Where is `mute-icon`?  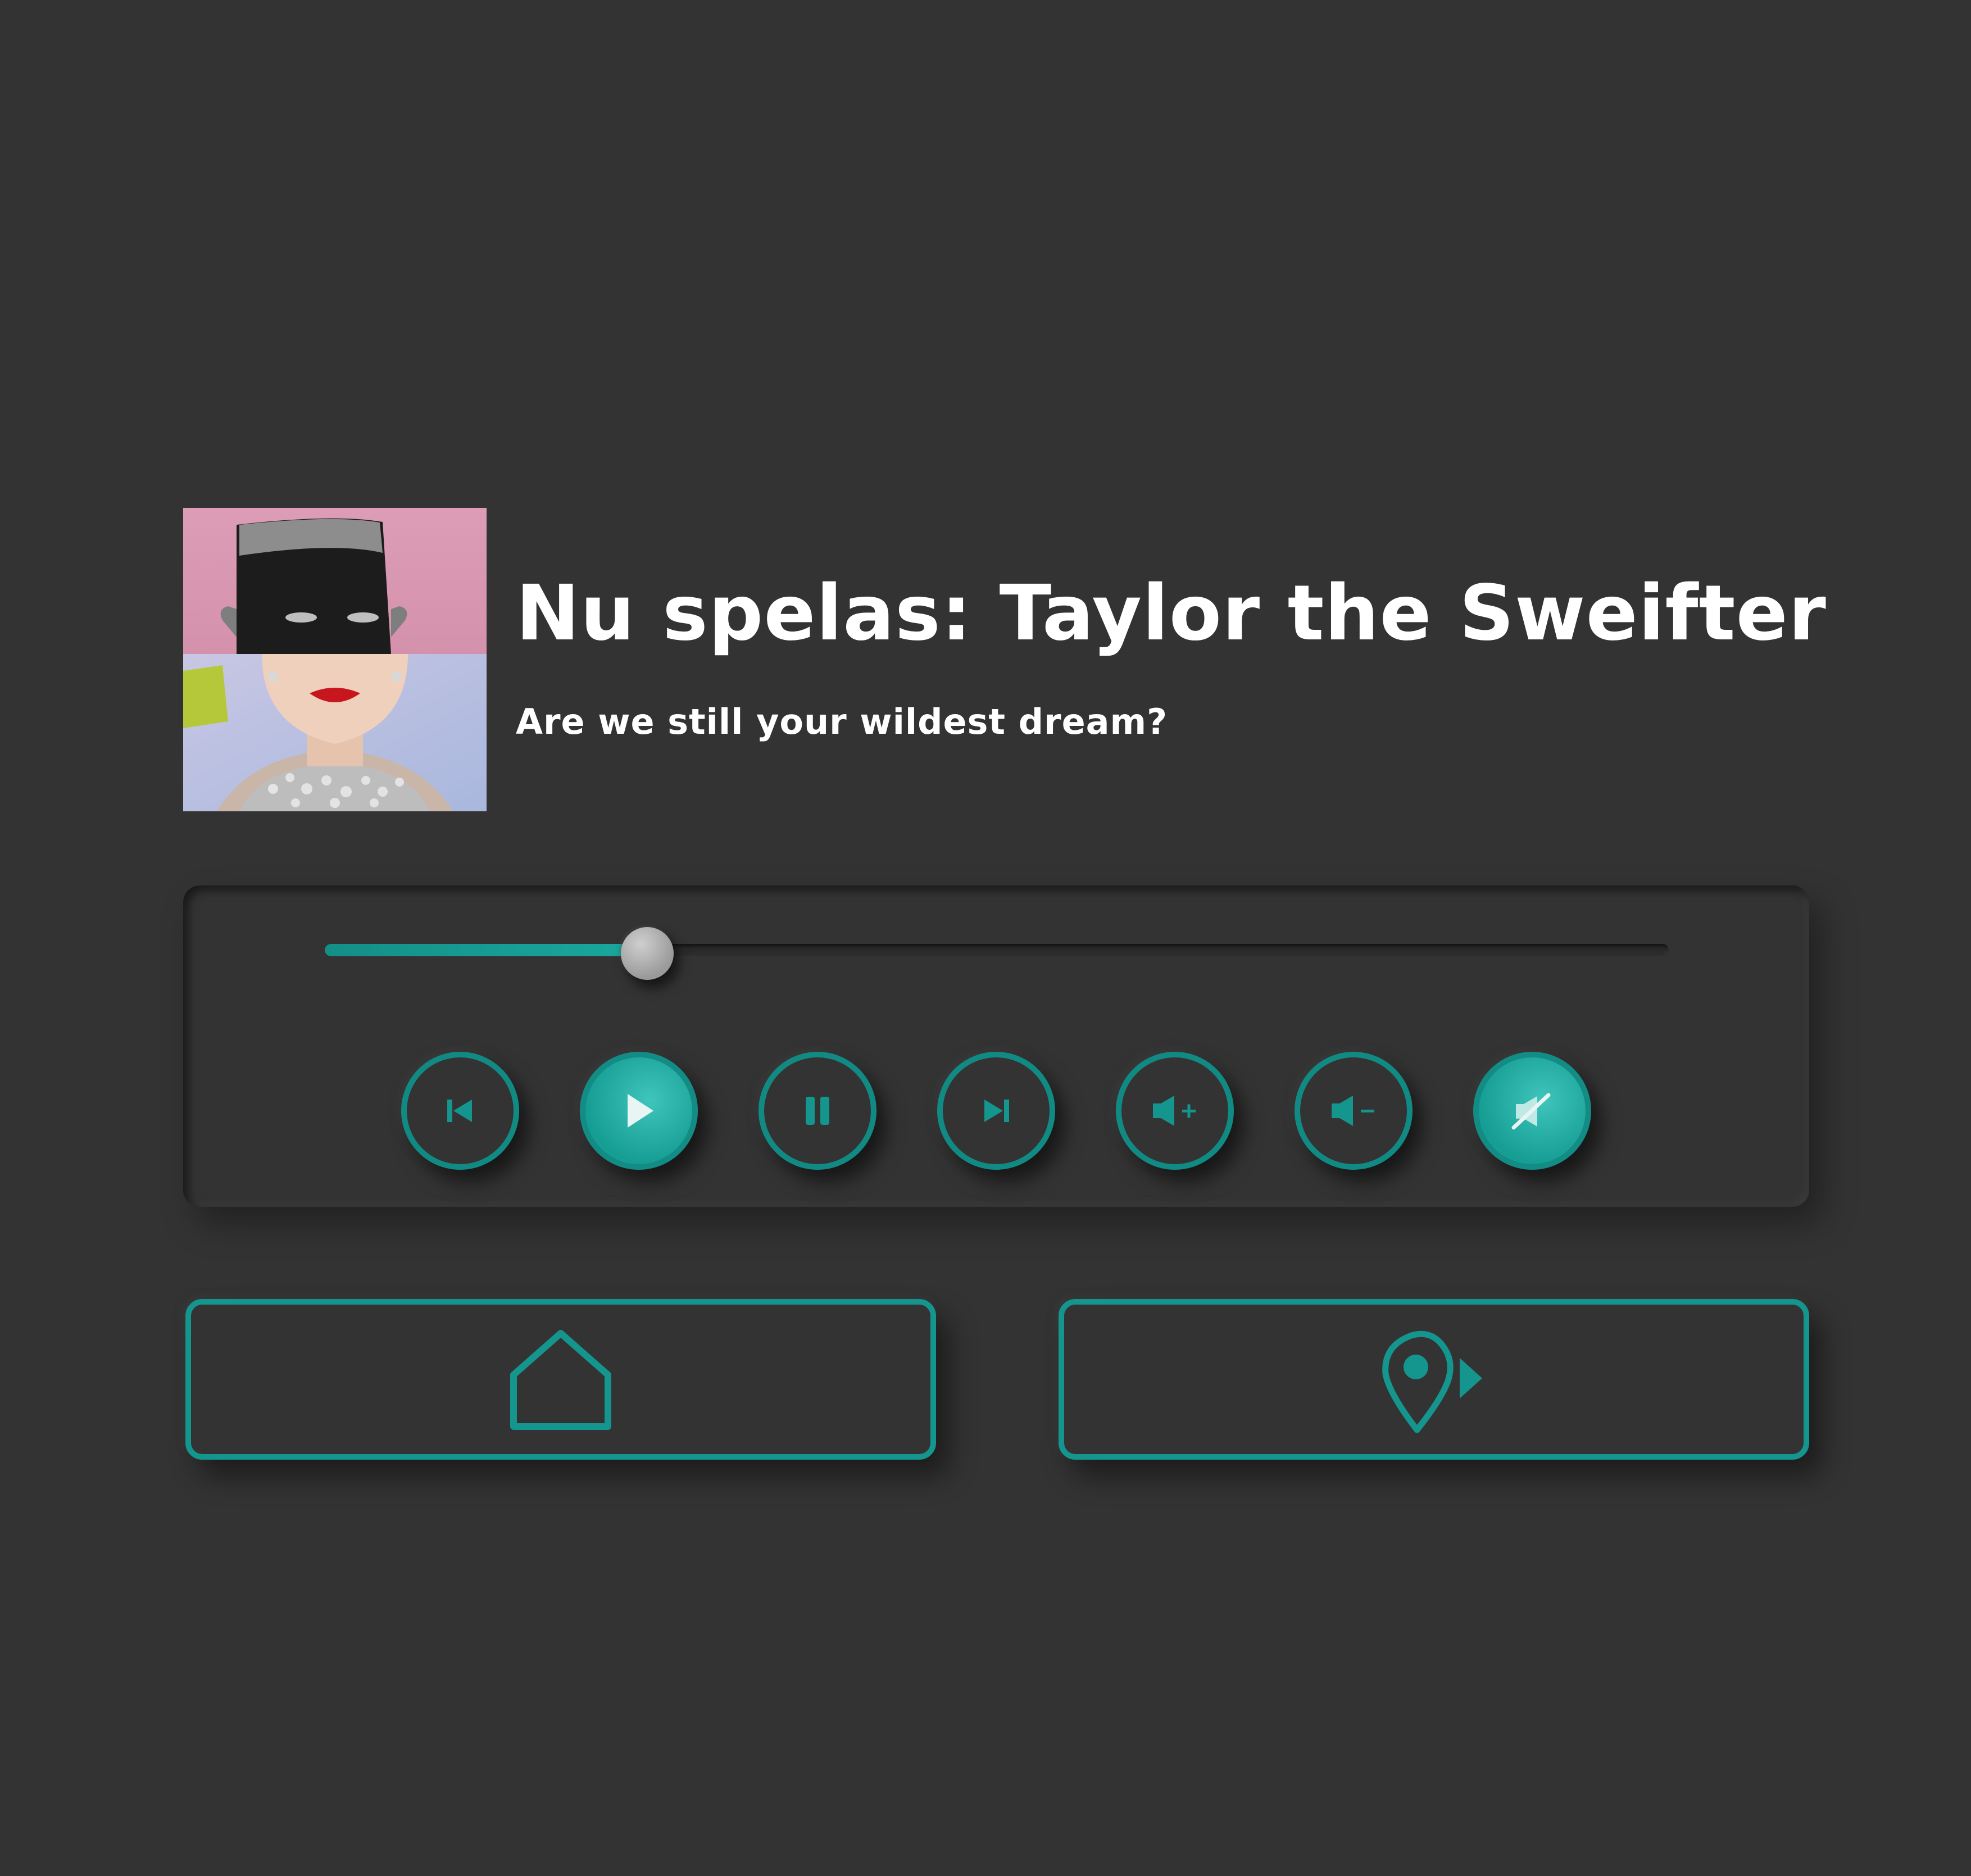
mute-icon is located at coordinates (1531, 1112).